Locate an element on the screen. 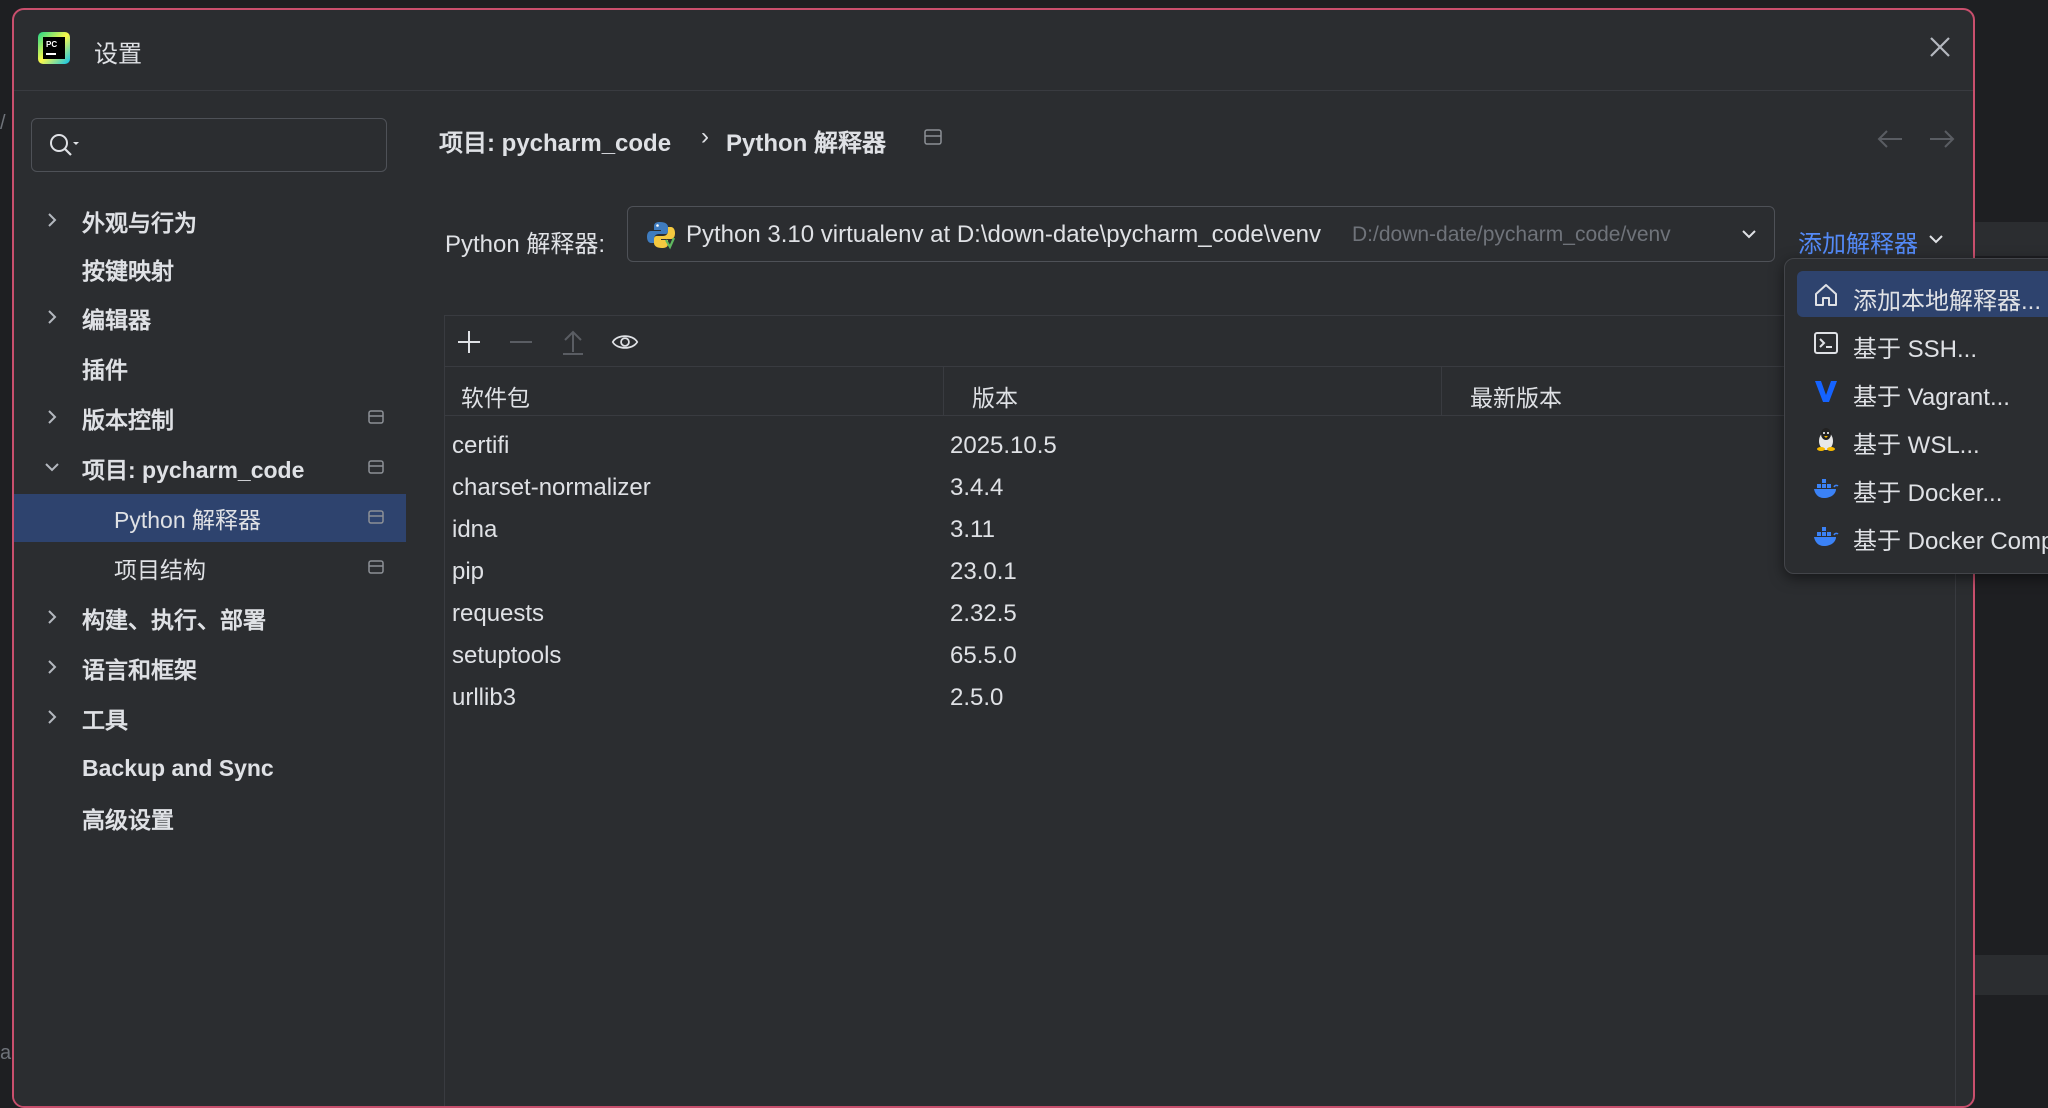  sidebar-item-python-interpreter: Python 解释器 is located at coordinates (210, 518).